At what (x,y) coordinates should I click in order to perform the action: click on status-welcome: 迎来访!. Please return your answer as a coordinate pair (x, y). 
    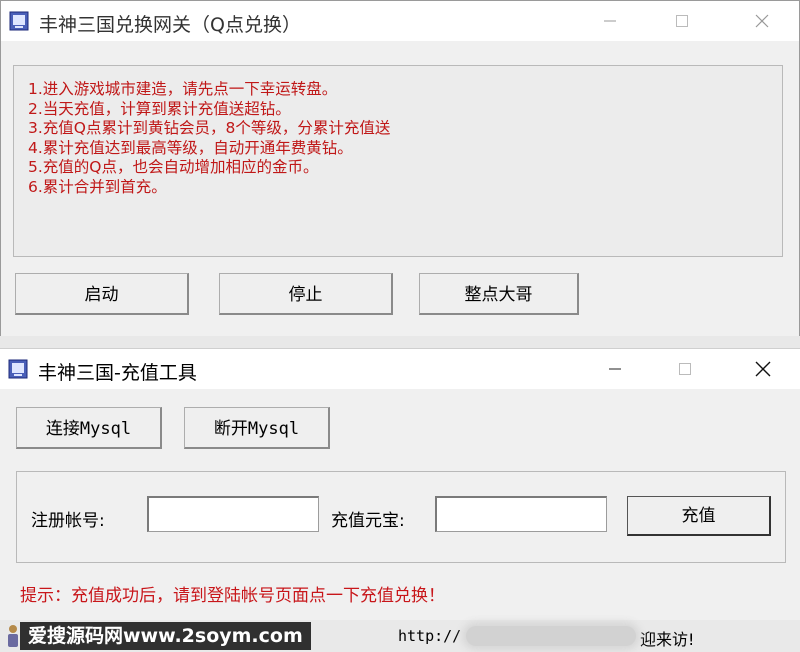
    Looking at the image, I should click on (667, 639).